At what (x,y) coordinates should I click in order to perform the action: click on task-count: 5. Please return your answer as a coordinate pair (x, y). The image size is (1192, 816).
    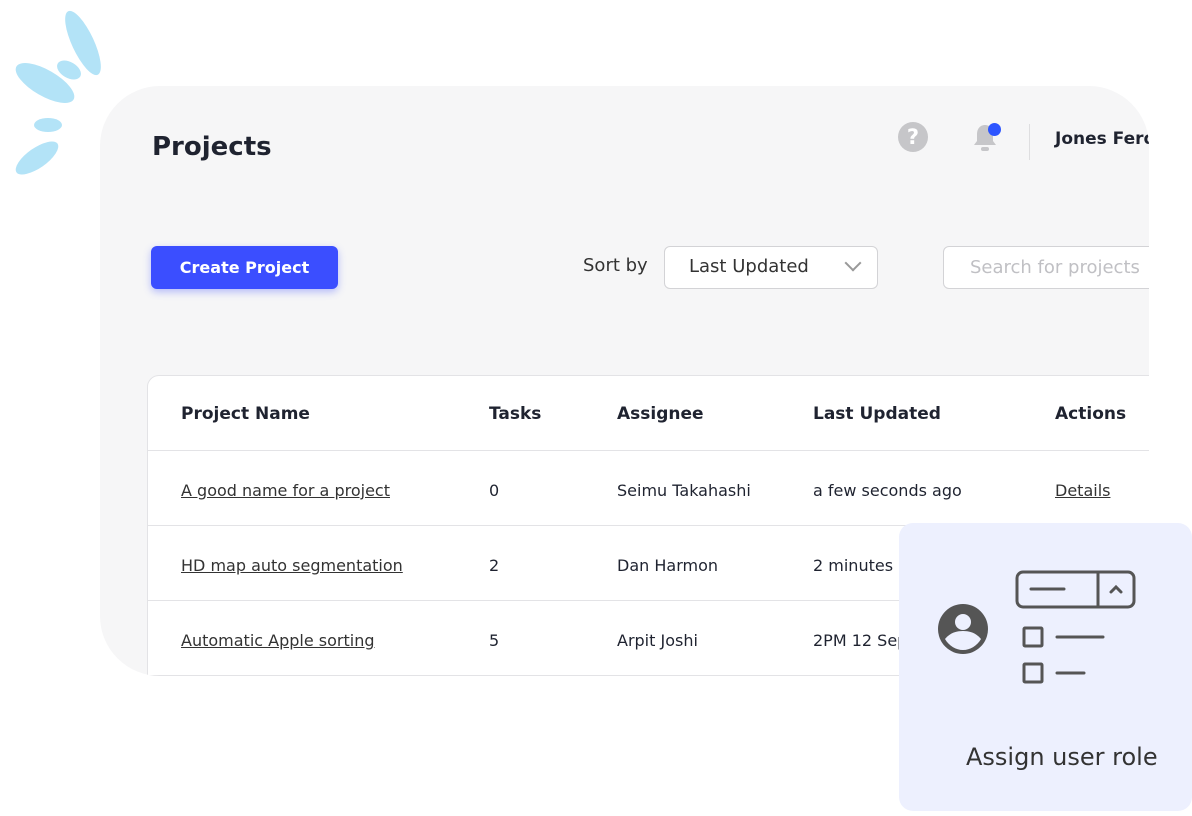
    Looking at the image, I should click on (494, 640).